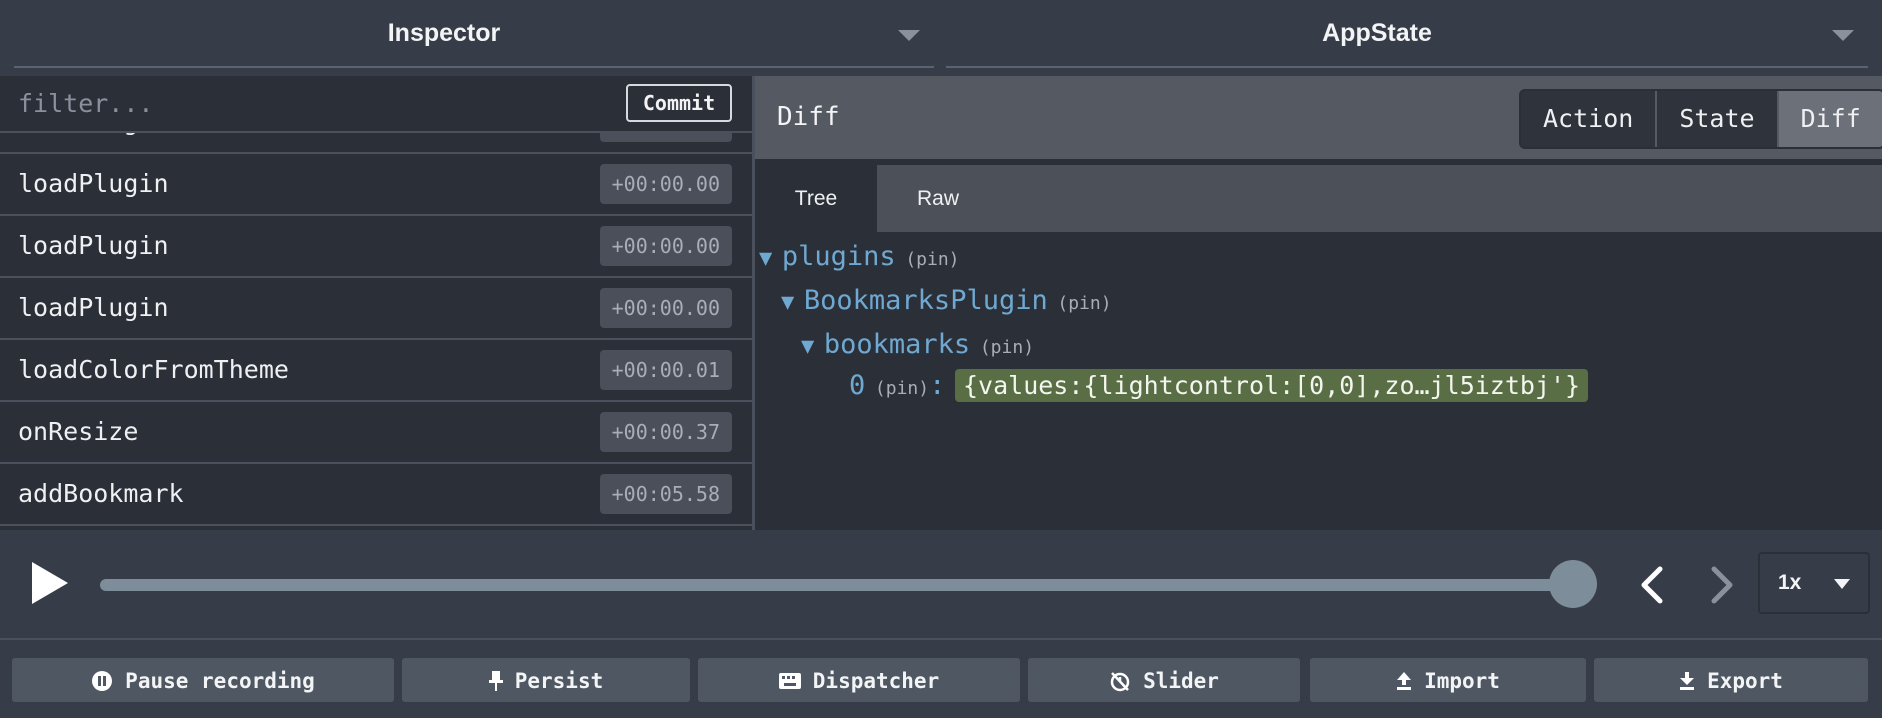  What do you see at coordinates (1120, 682) in the screenshot?
I see `timer-icon` at bounding box center [1120, 682].